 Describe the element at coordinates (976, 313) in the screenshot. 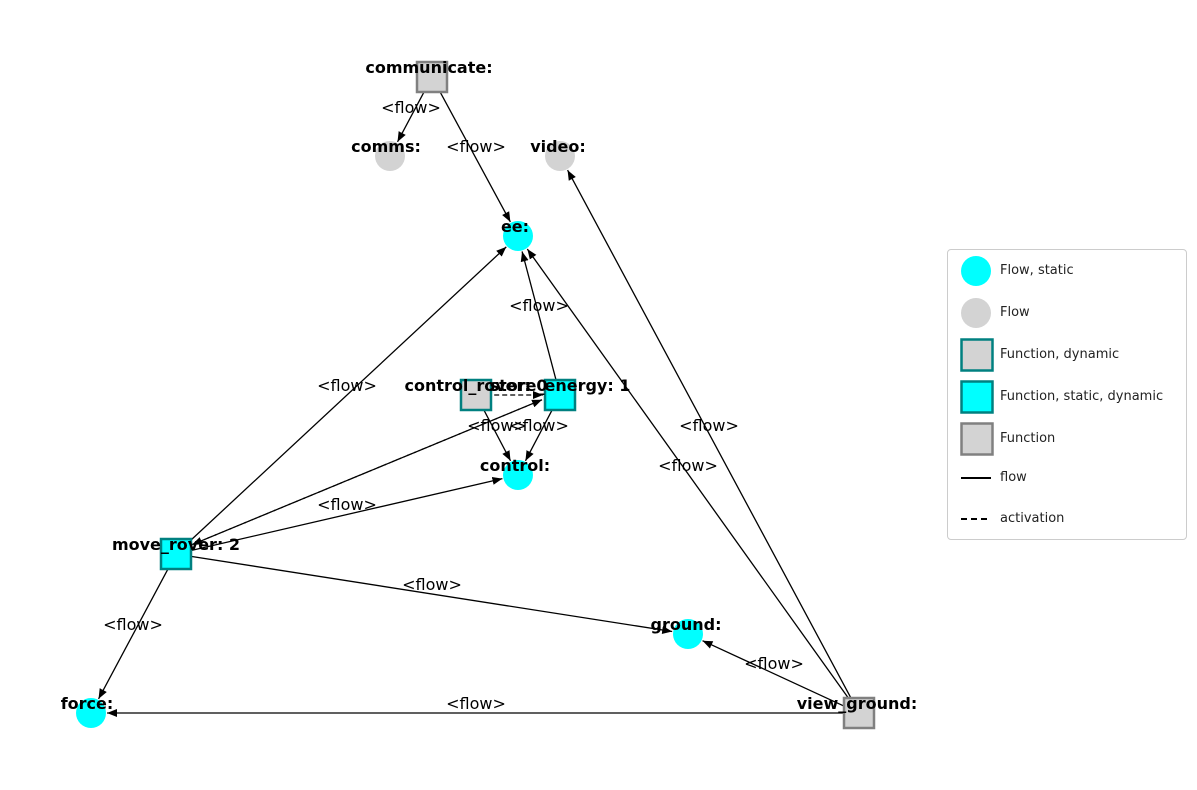

I see `flow-circle-icon` at that location.